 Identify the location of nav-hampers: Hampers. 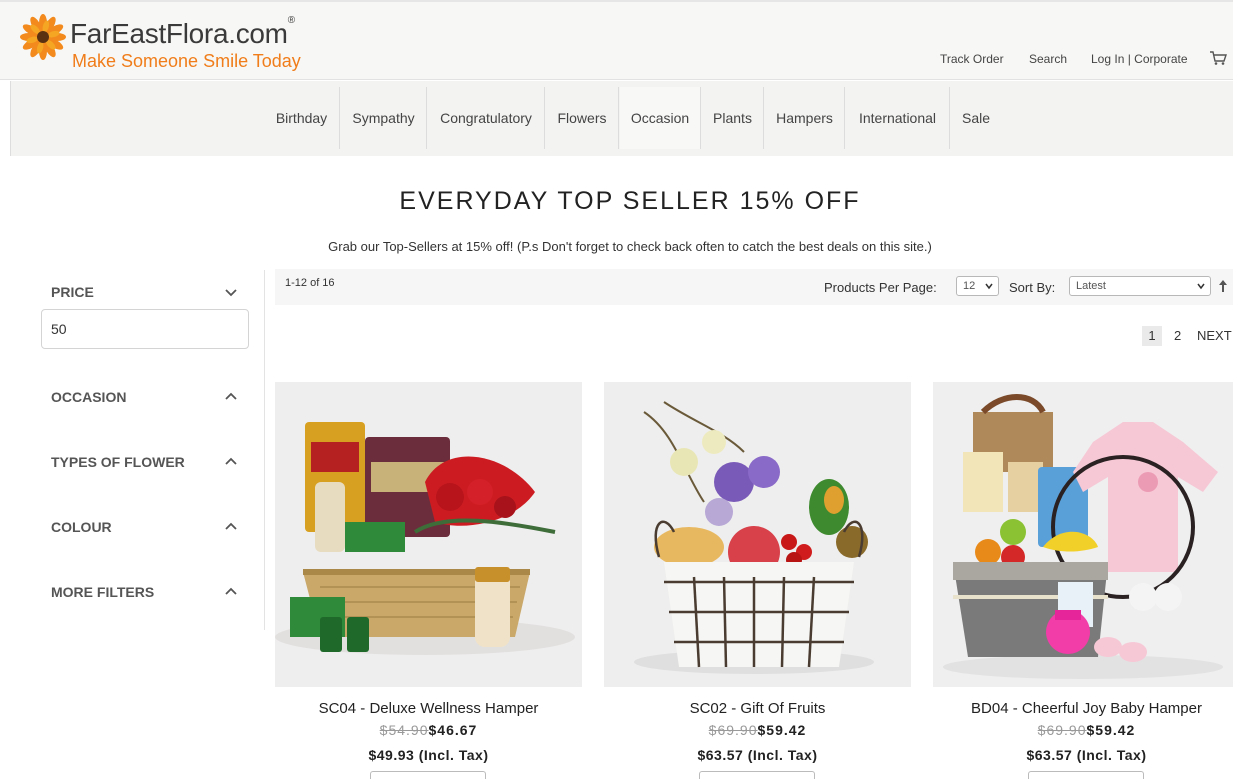
(805, 118).